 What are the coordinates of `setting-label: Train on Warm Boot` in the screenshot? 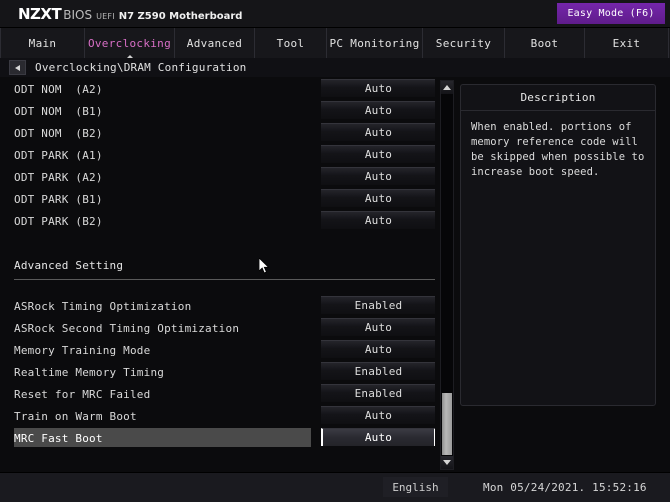 It's located at (75, 416).